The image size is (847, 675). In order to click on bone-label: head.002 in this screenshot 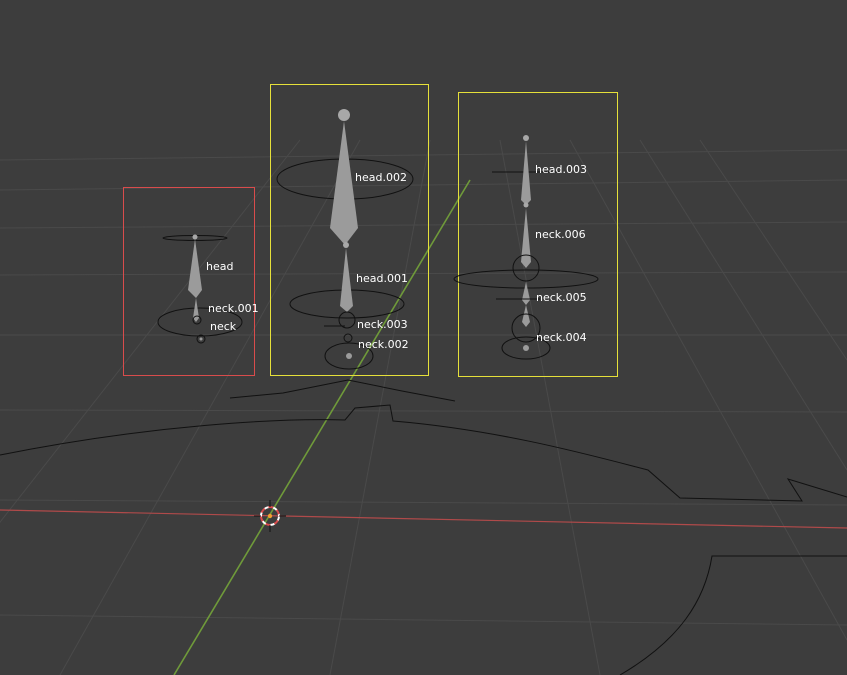, I will do `click(381, 177)`.